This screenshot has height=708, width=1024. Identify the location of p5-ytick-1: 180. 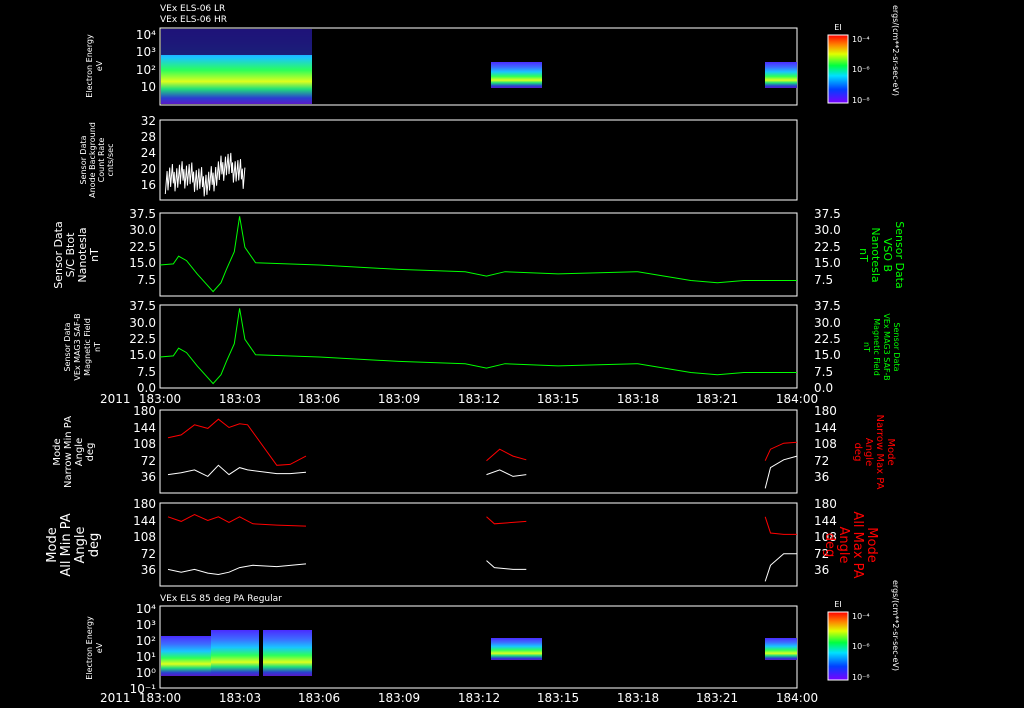
(144, 411).